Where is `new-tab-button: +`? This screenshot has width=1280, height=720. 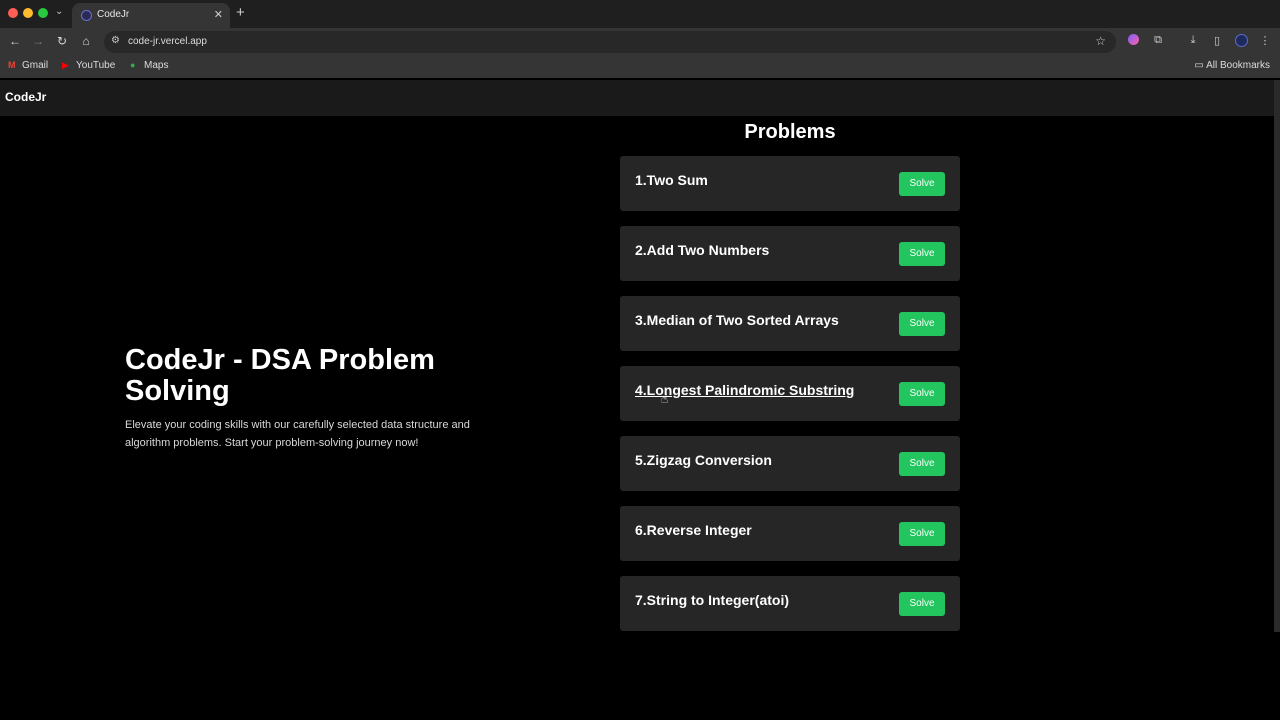 new-tab-button: + is located at coordinates (240, 12).